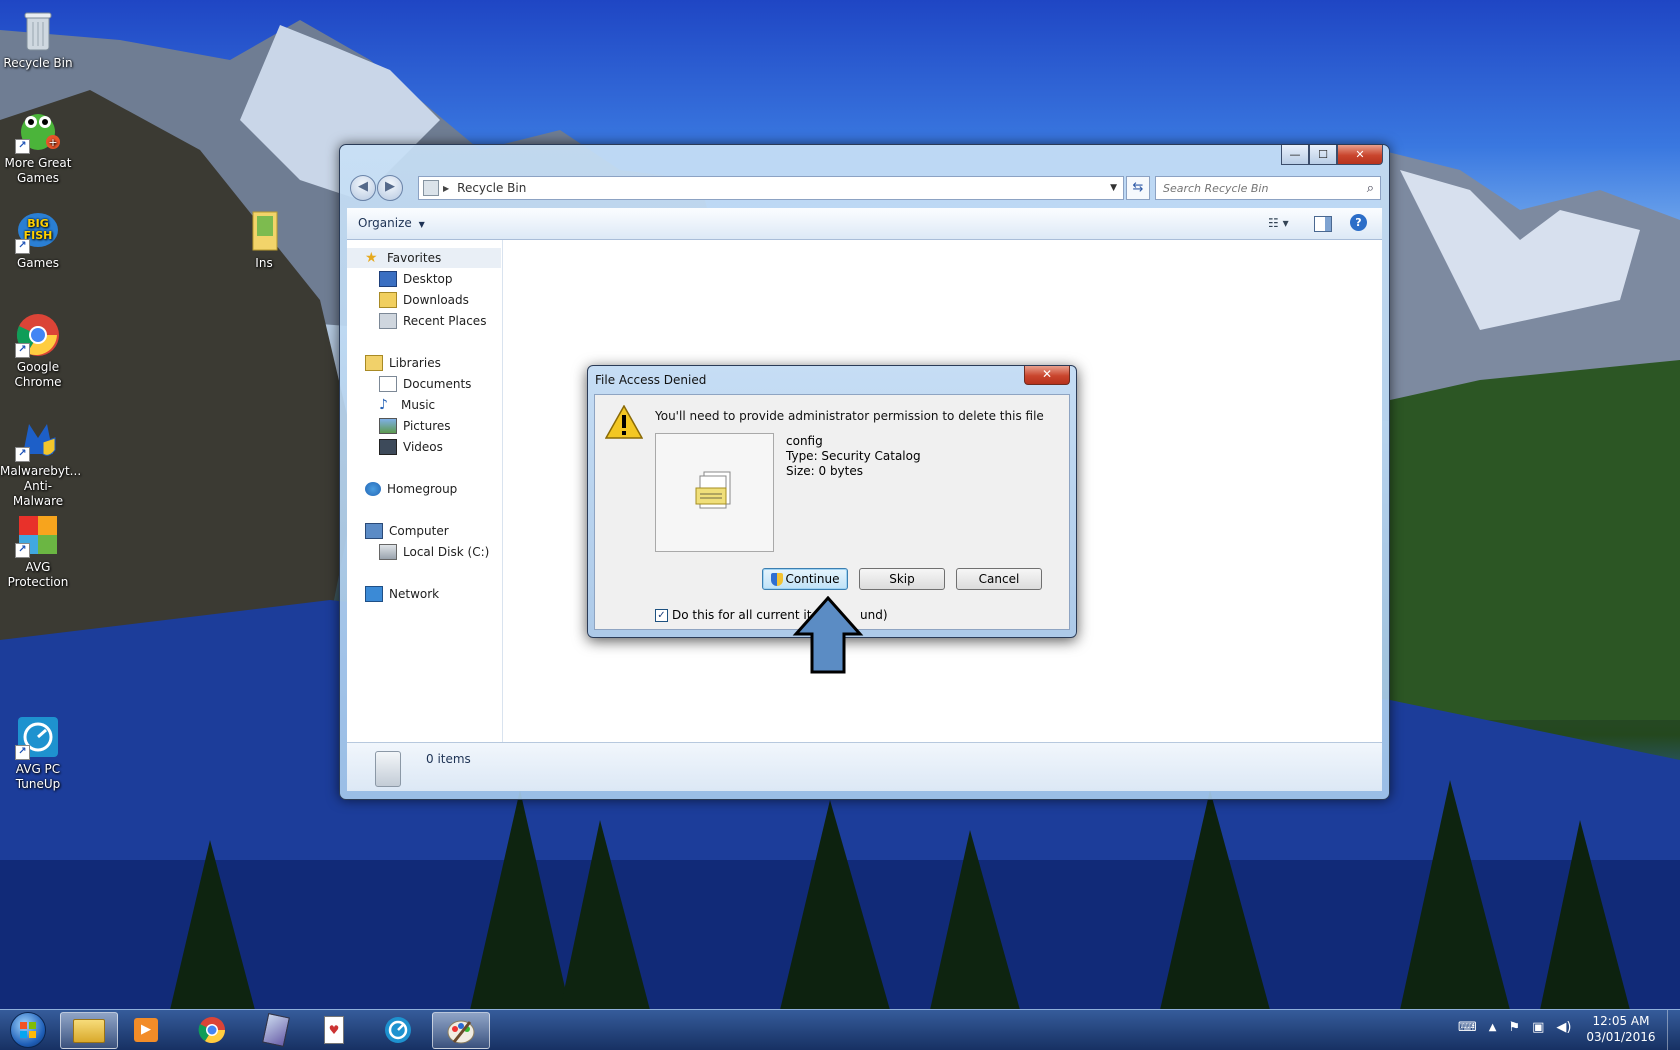 Image resolution: width=1680 pixels, height=1050 pixels. What do you see at coordinates (853, 456) in the screenshot?
I see `file-type: Type: Security Catalog` at bounding box center [853, 456].